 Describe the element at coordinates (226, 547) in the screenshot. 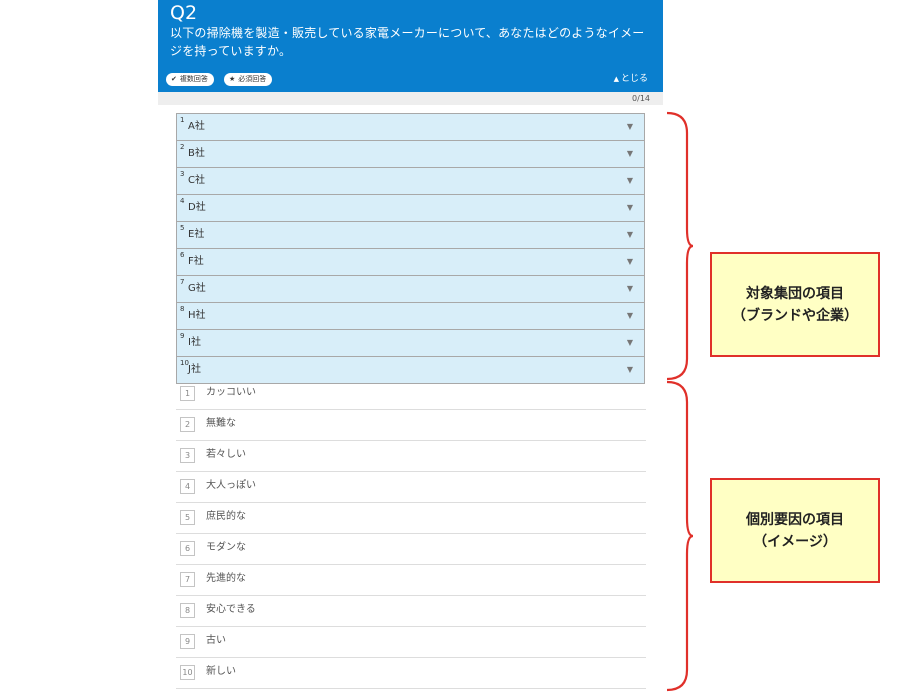

I see `option-label: モダンな` at that location.